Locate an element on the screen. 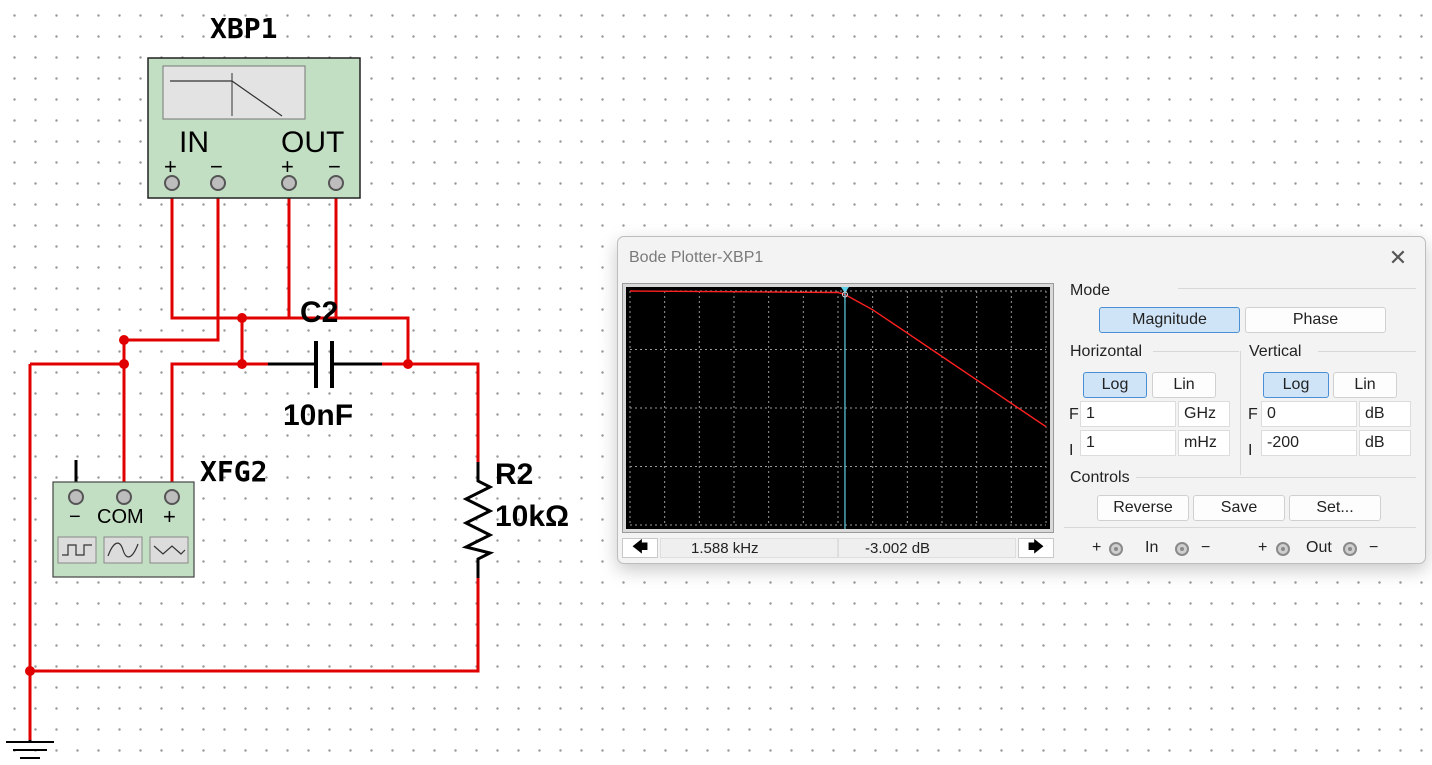 Image resolution: width=1432 pixels, height=765 pixels. bode-symbol-icon is located at coordinates (234, 92).